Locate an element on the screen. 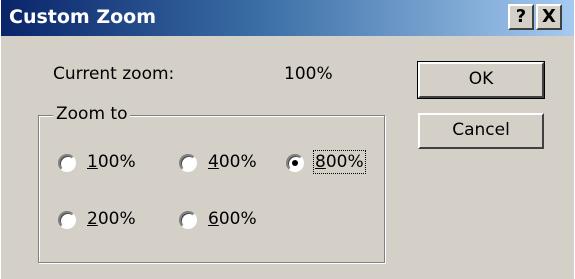 This screenshot has height=279, width=575. help-button: ? is located at coordinates (521, 17).